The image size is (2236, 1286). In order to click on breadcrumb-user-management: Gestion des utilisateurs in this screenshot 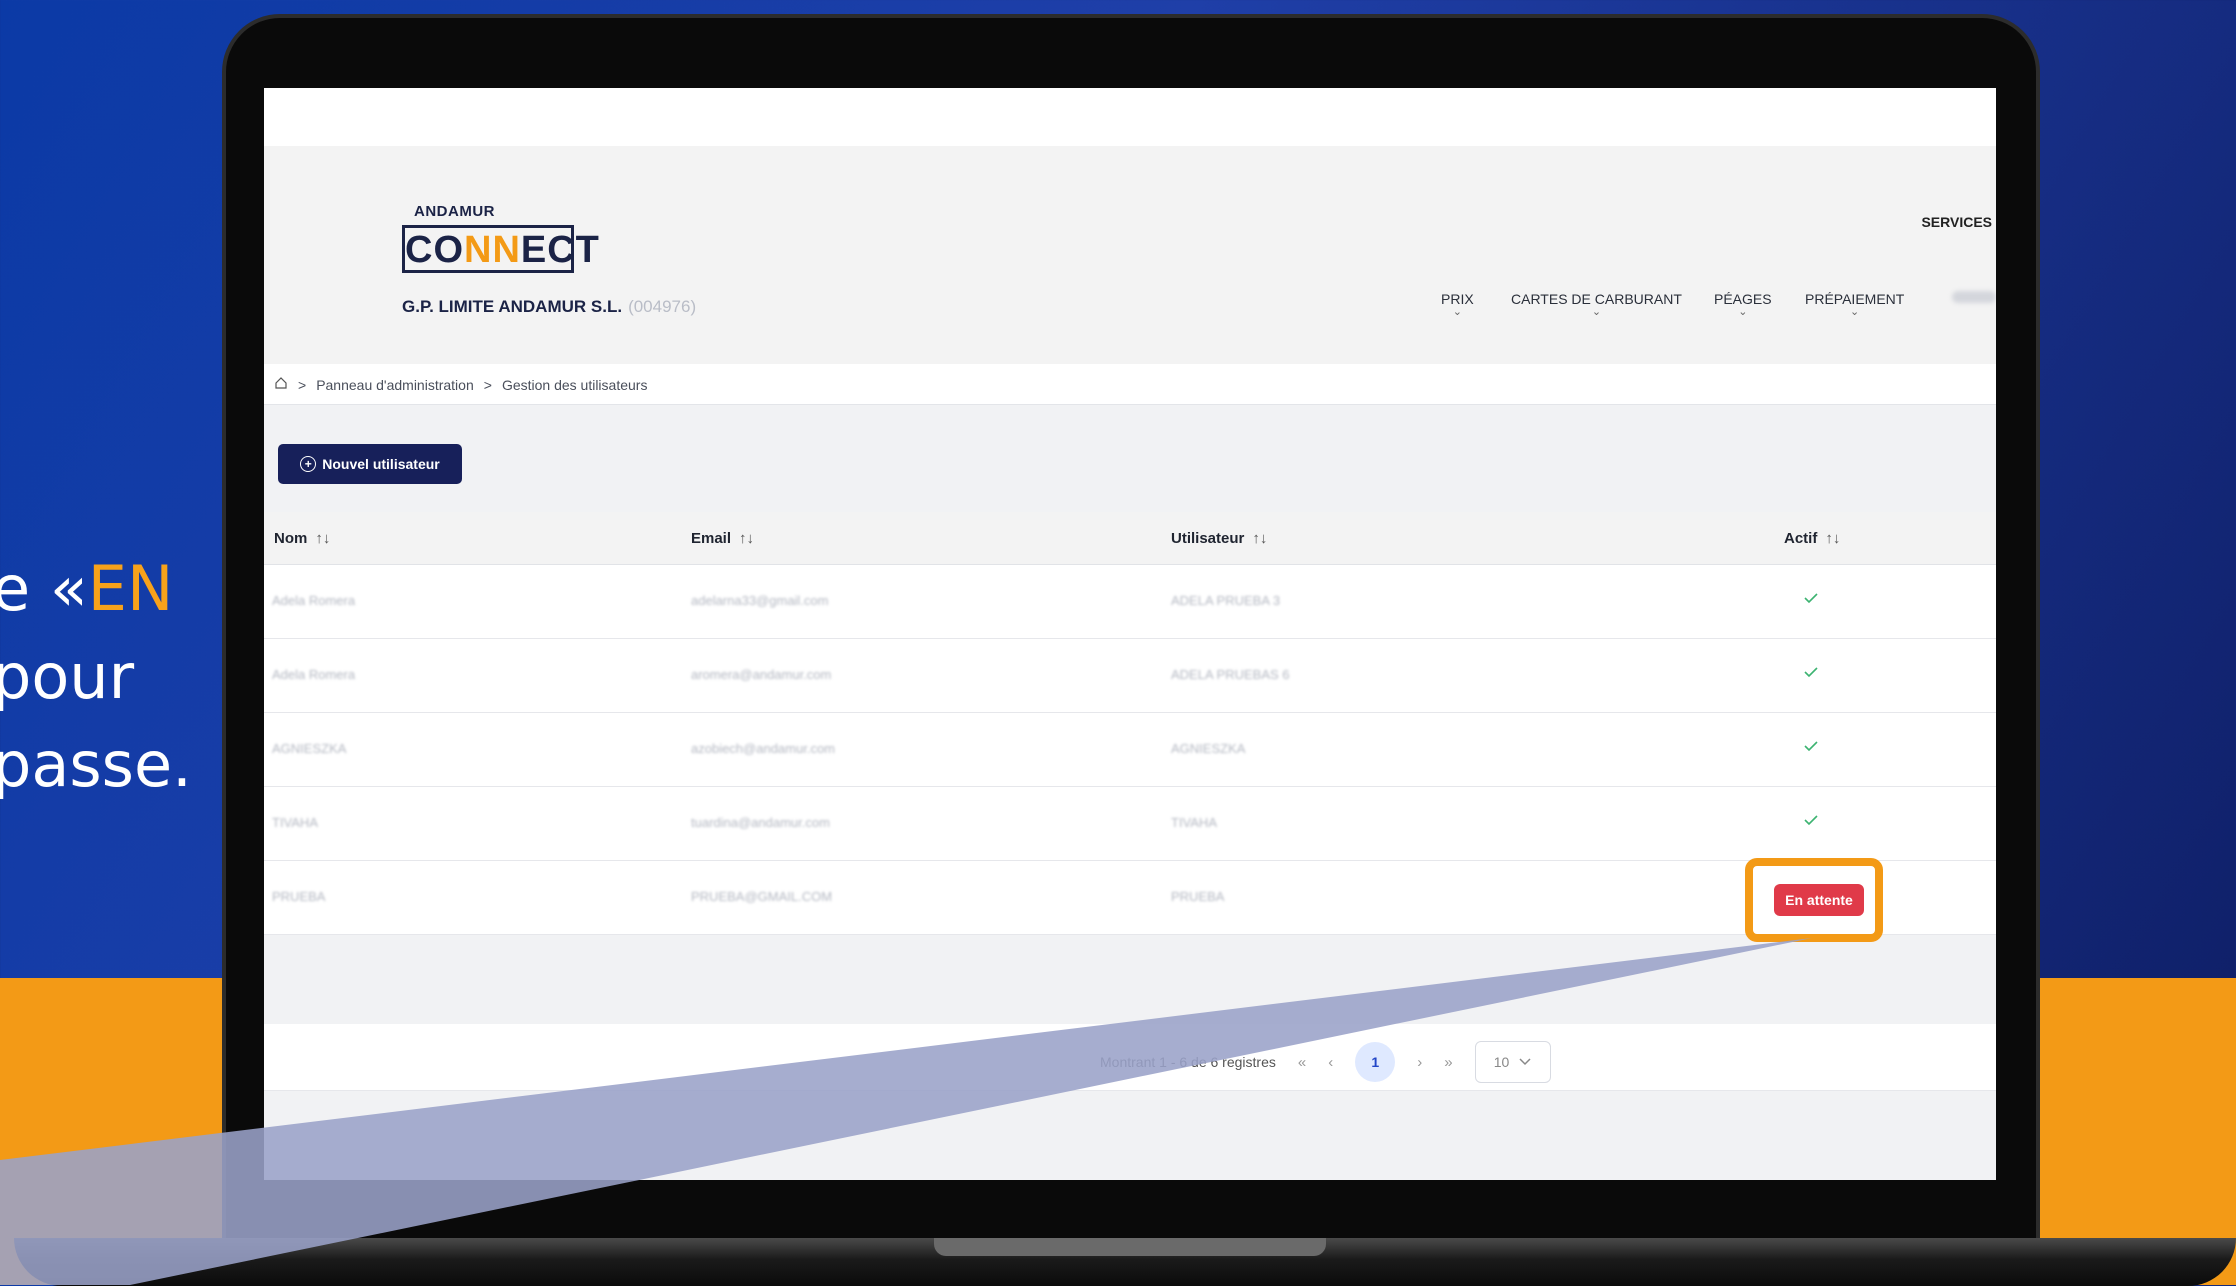, I will do `click(574, 384)`.